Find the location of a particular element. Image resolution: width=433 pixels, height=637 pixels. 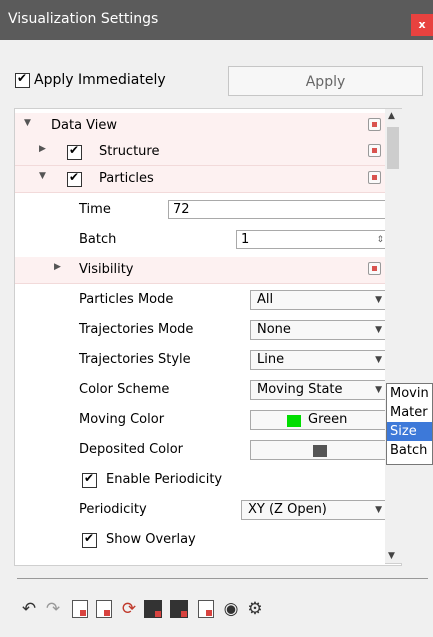

moving-color-button: Green is located at coordinates (319, 420).